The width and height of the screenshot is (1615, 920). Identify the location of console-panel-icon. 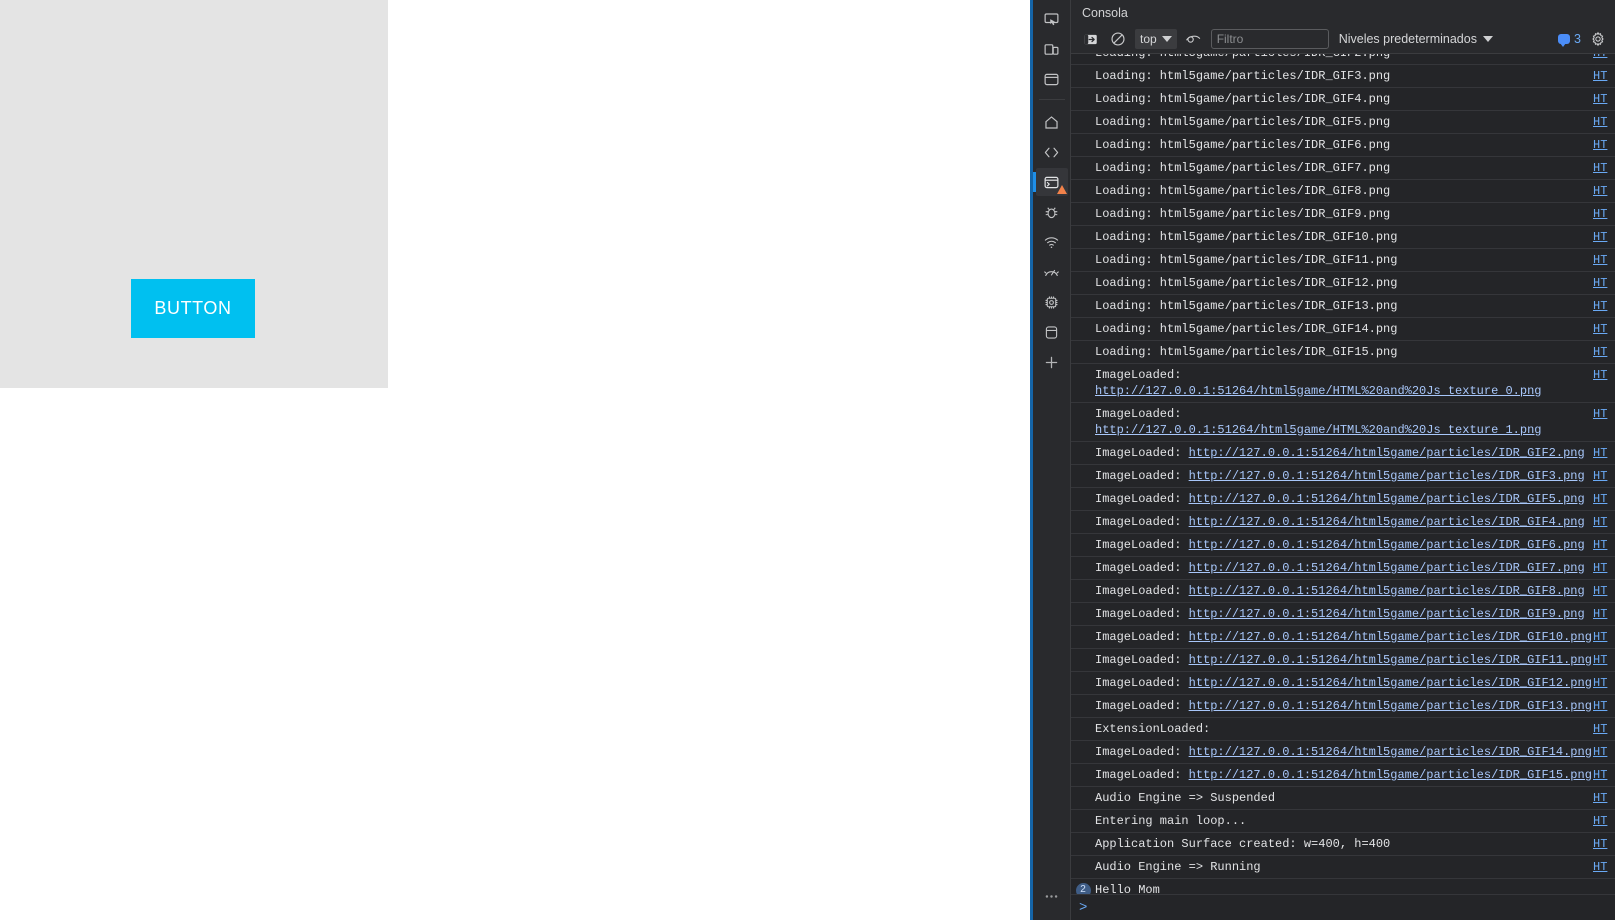
(1050, 182).